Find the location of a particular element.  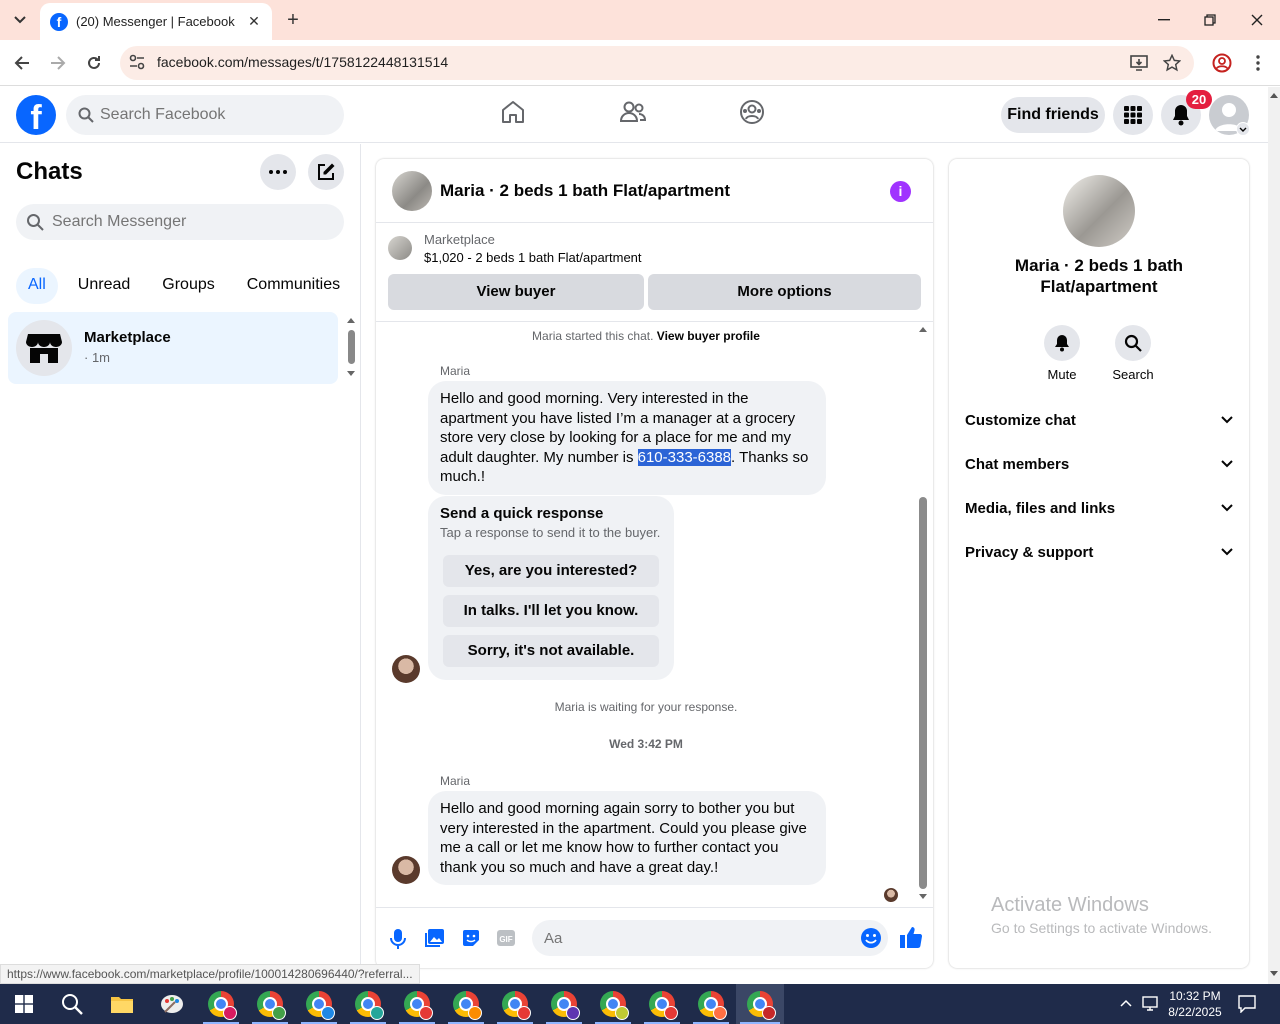

photo-icon is located at coordinates (435, 938).